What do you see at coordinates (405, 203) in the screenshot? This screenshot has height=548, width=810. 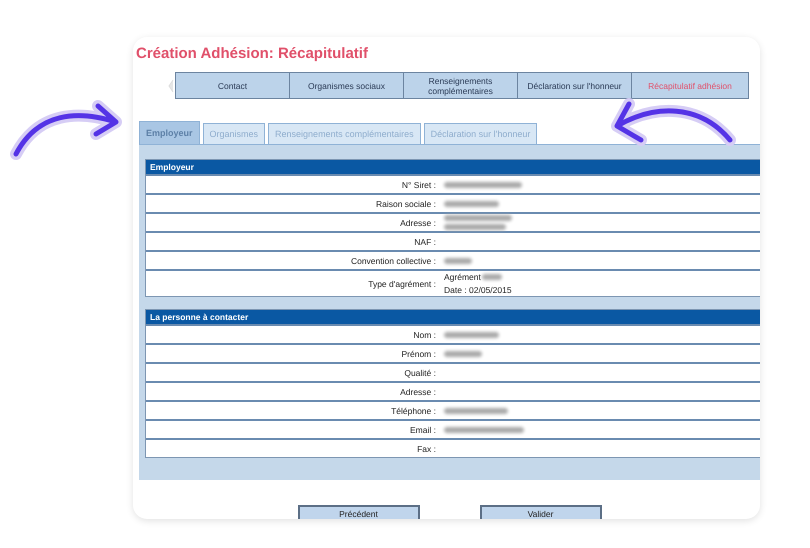 I see `field-label: Raison sociale :` at bounding box center [405, 203].